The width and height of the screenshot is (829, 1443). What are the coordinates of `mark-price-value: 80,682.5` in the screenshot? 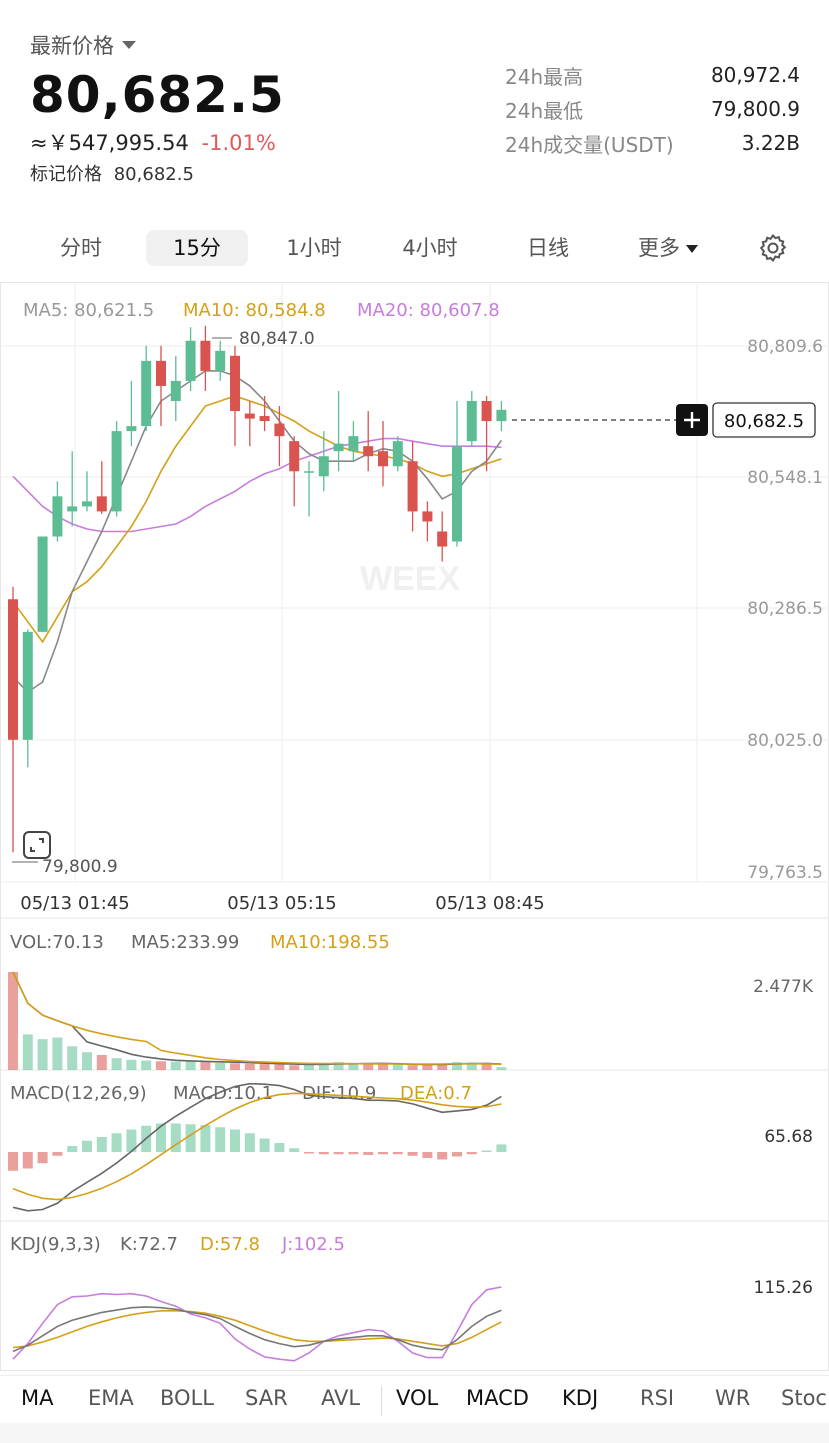 It's located at (153, 174).